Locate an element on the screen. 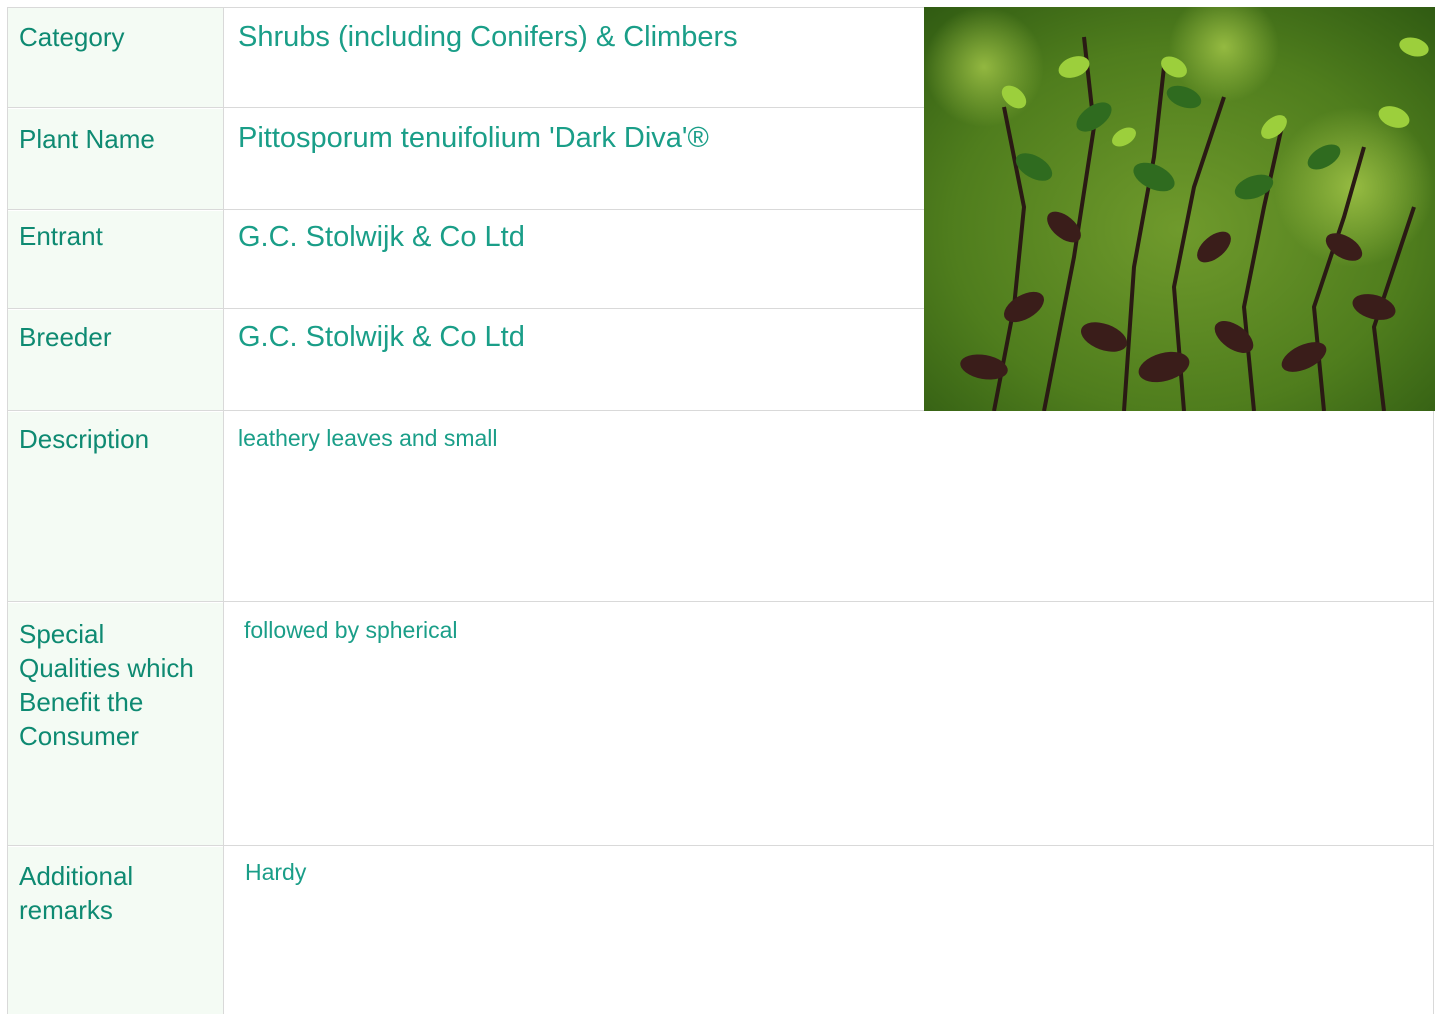 This screenshot has width=1441, height=1014. plant-photo is located at coordinates (1179, 209).